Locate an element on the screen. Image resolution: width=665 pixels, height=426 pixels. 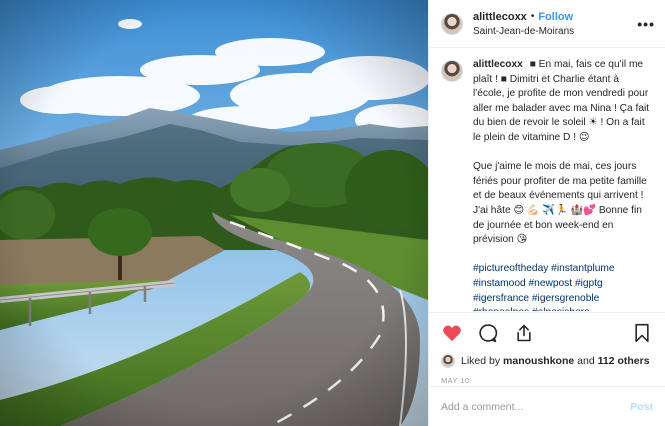
author-line: alittlecoxx • Follow is located at coordinates (555, 17).